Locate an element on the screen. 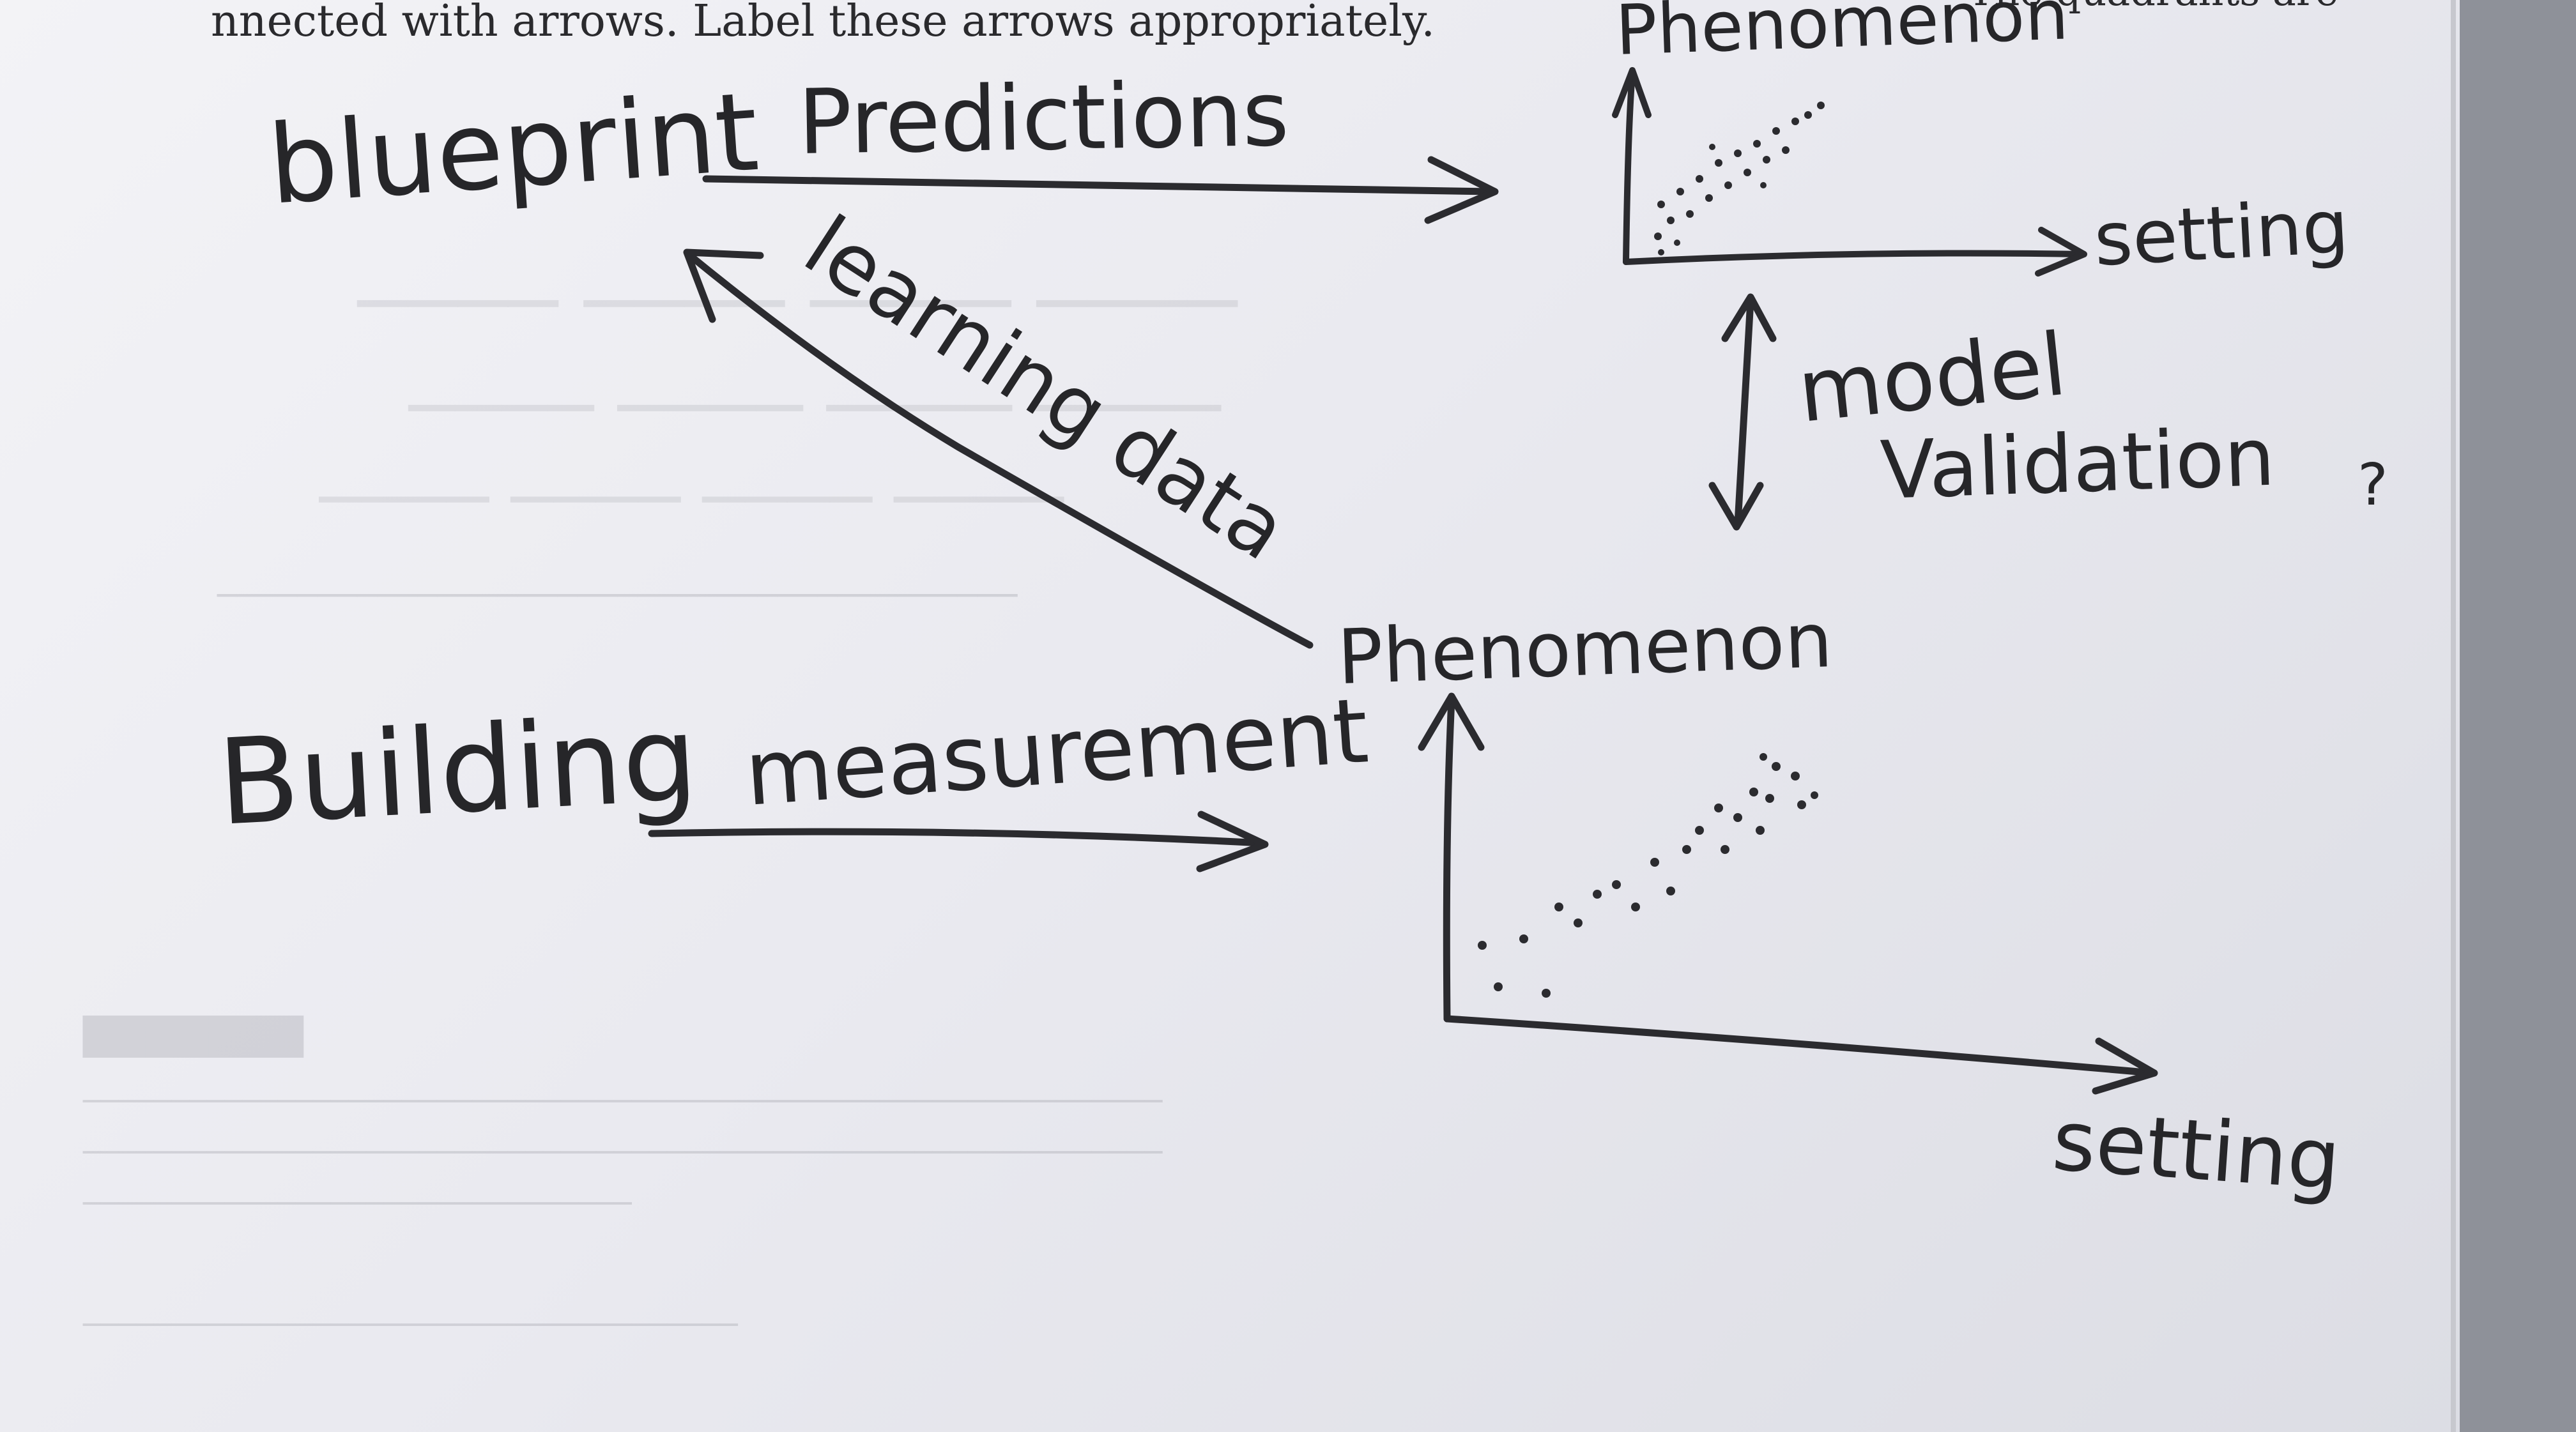 This screenshot has height=1432, width=2576. top-plot-scatter-points is located at coordinates (1739, 178).